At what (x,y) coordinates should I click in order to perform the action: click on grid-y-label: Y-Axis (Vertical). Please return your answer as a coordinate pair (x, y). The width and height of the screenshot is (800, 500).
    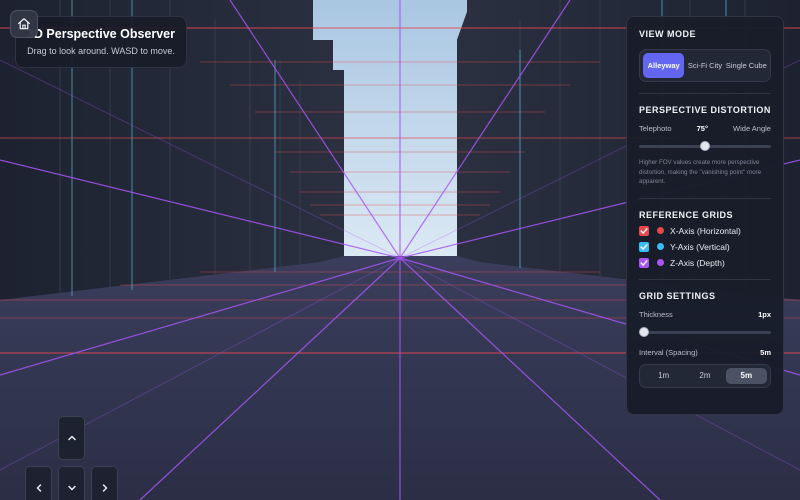
    Looking at the image, I should click on (700, 246).